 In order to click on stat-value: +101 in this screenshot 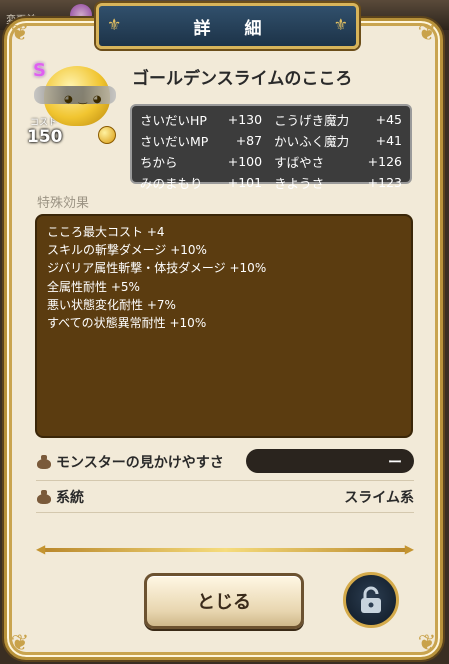, I will do `click(245, 182)`.